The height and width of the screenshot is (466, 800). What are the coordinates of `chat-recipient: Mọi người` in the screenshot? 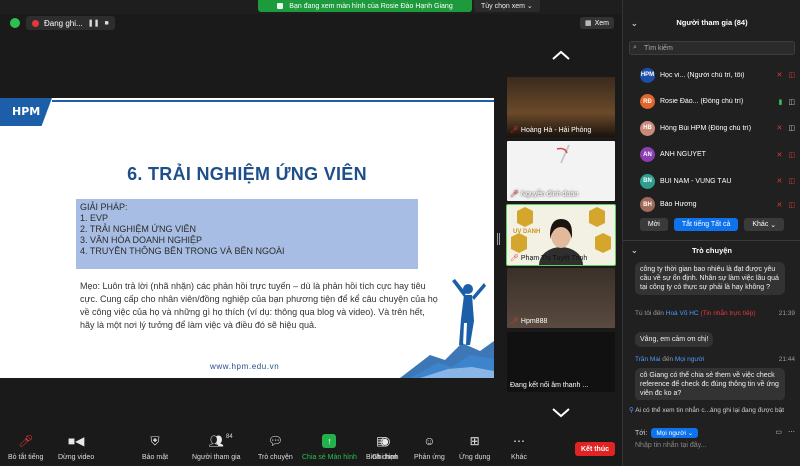 It's located at (690, 359).